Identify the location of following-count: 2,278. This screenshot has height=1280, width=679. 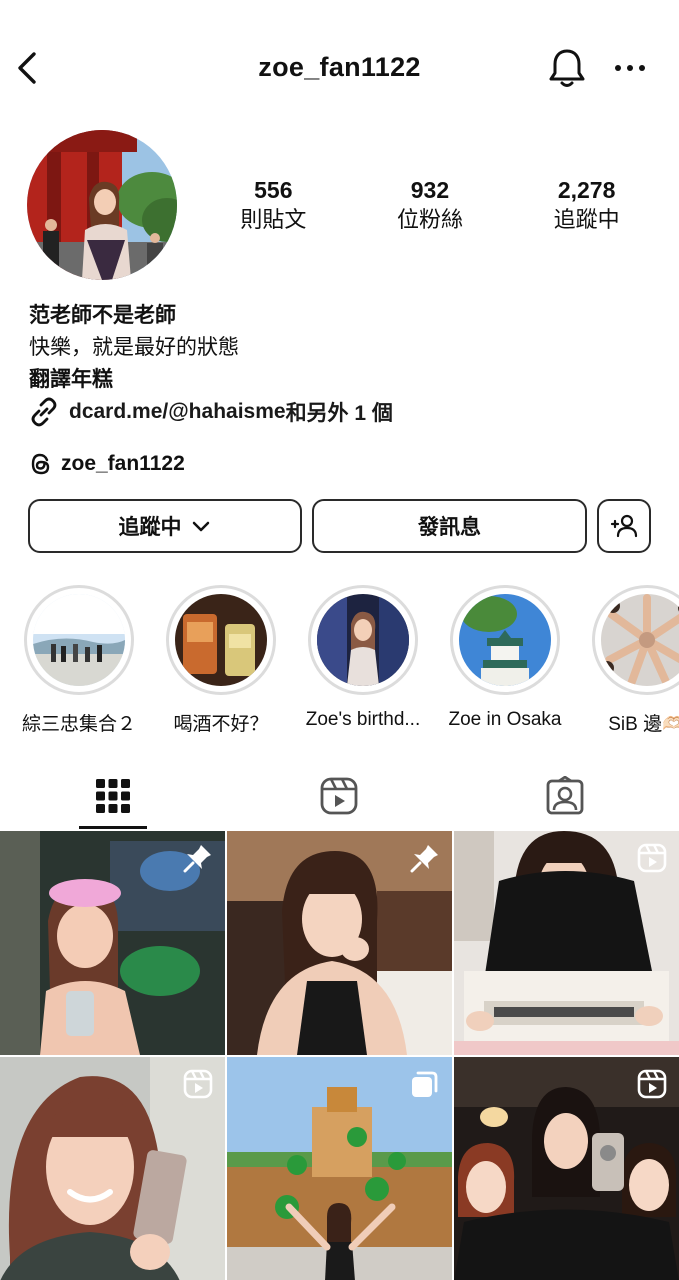
(586, 190).